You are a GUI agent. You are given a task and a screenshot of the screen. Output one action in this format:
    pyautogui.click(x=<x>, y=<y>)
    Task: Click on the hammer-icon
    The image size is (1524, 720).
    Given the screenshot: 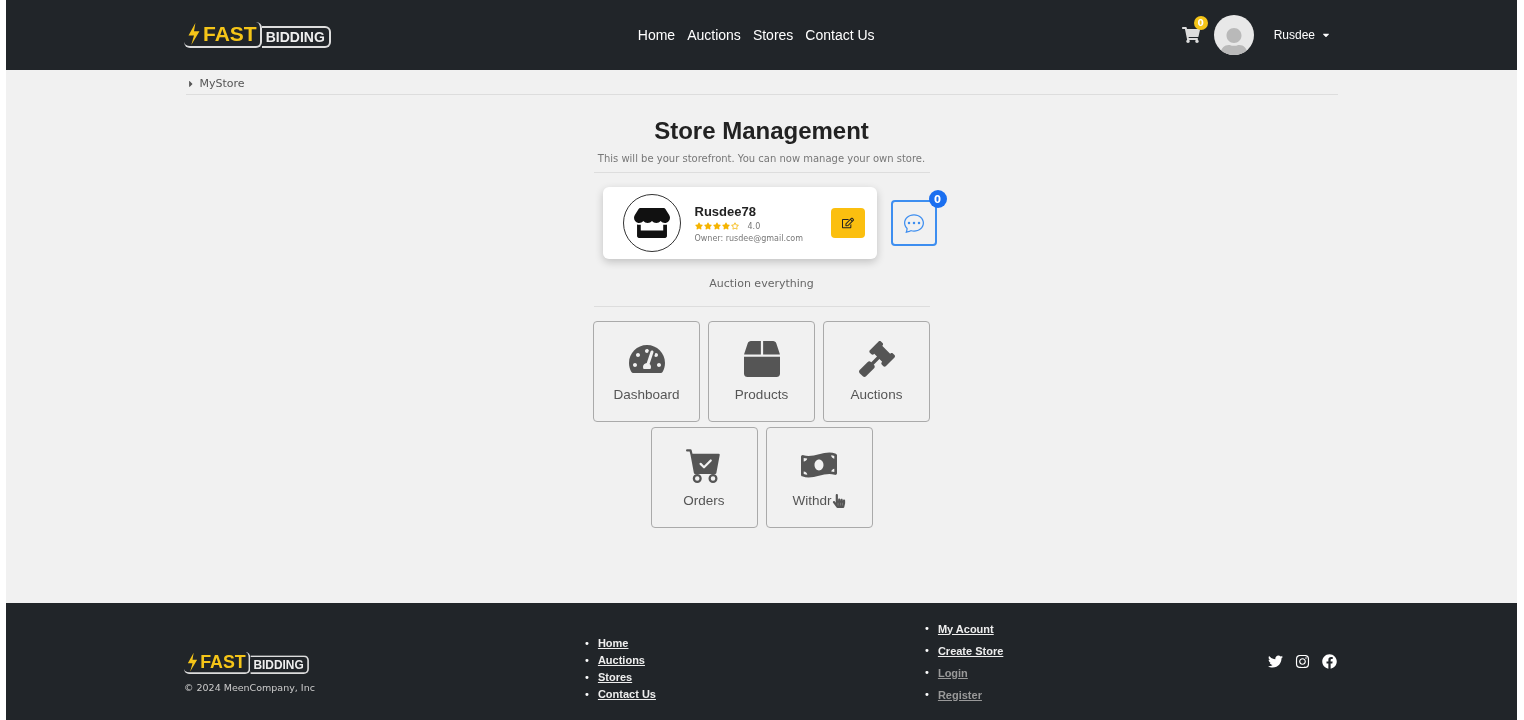 What is the action you would take?
    pyautogui.click(x=876, y=359)
    